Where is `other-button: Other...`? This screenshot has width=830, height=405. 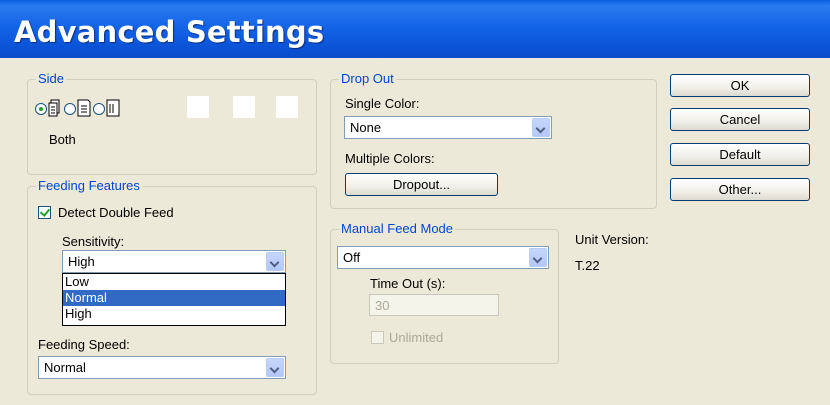
other-button: Other... is located at coordinates (740, 189).